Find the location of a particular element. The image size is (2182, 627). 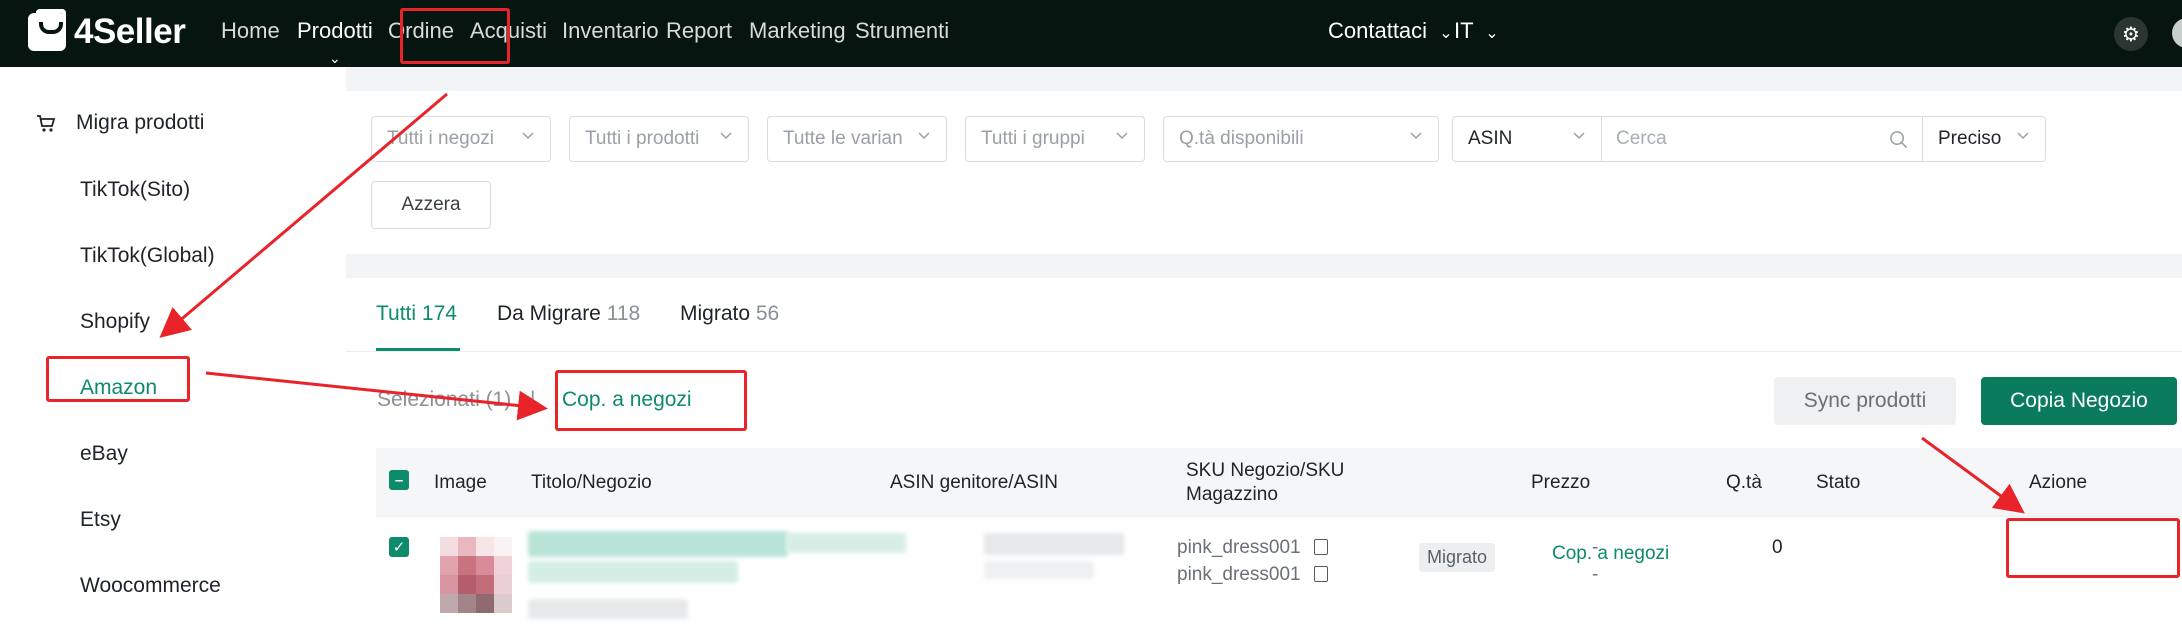

column-status: Stato is located at coordinates (1838, 482).